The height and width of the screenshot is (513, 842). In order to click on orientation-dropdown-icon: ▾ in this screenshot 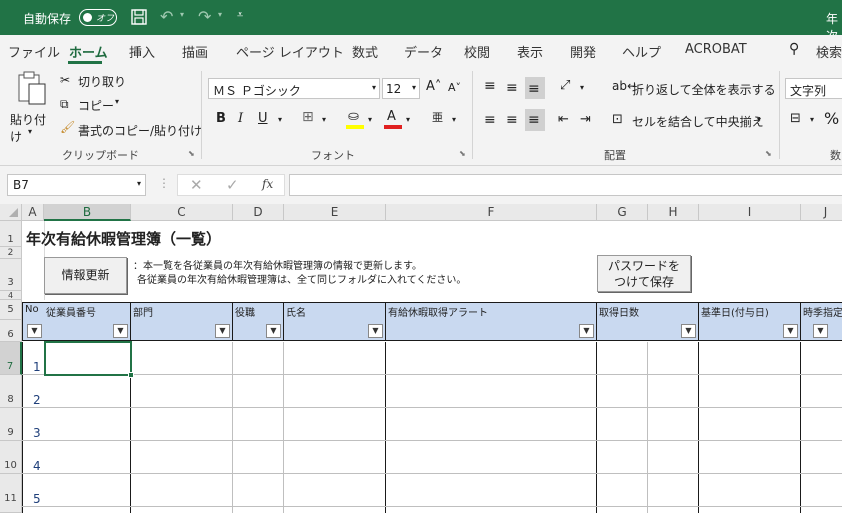, I will do `click(582, 87)`.